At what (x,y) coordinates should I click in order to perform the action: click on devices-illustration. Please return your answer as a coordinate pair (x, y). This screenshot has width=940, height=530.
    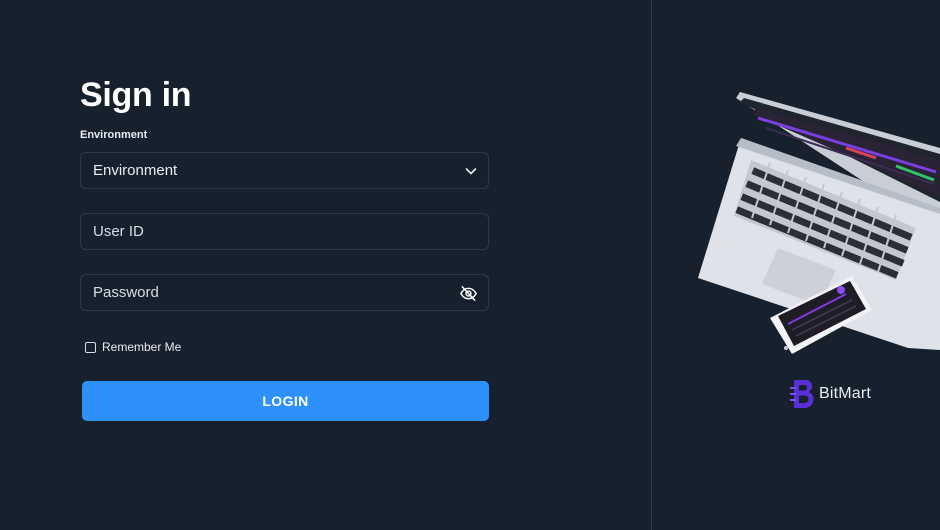
    Looking at the image, I should click on (819, 223).